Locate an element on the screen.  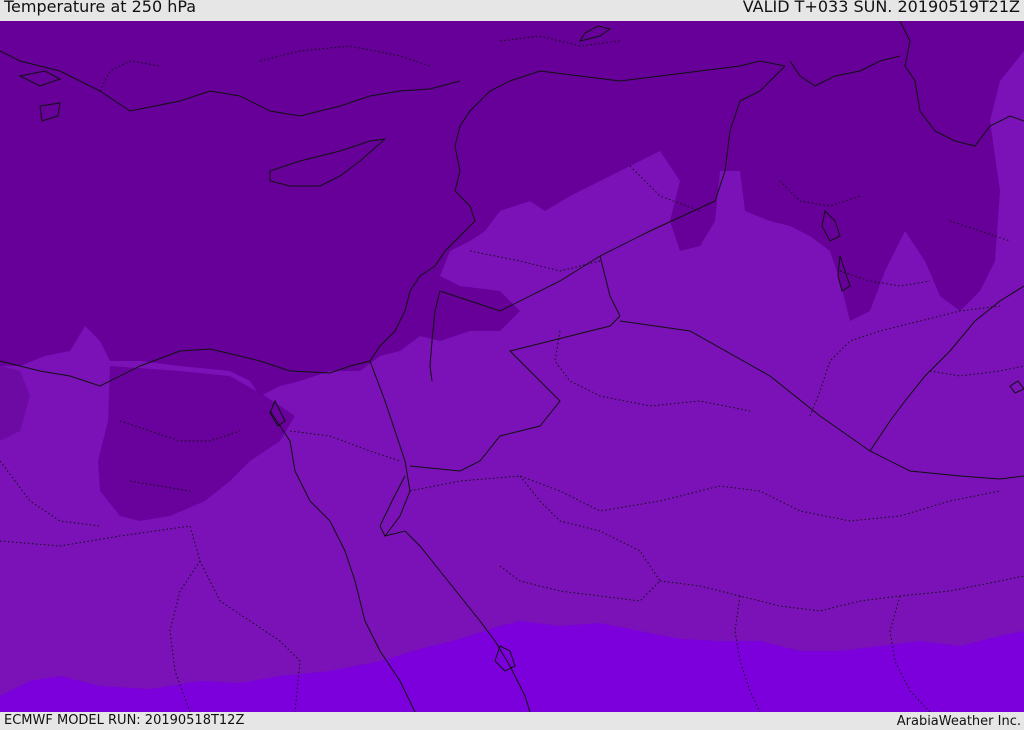
valid-time: VALID T+033 SUN. 20190519T21Z is located at coordinates (881, 8).